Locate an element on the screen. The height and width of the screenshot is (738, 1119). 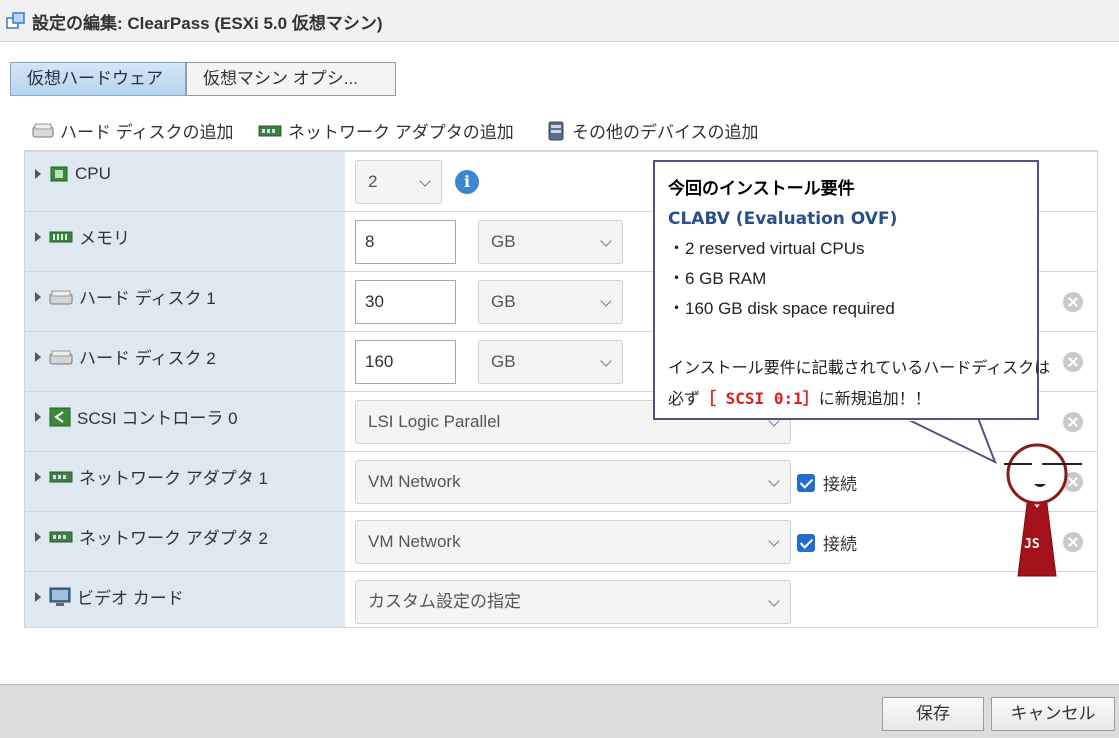
add-hard-disk-button: ハード ディスクの追加 is located at coordinates (133, 130).